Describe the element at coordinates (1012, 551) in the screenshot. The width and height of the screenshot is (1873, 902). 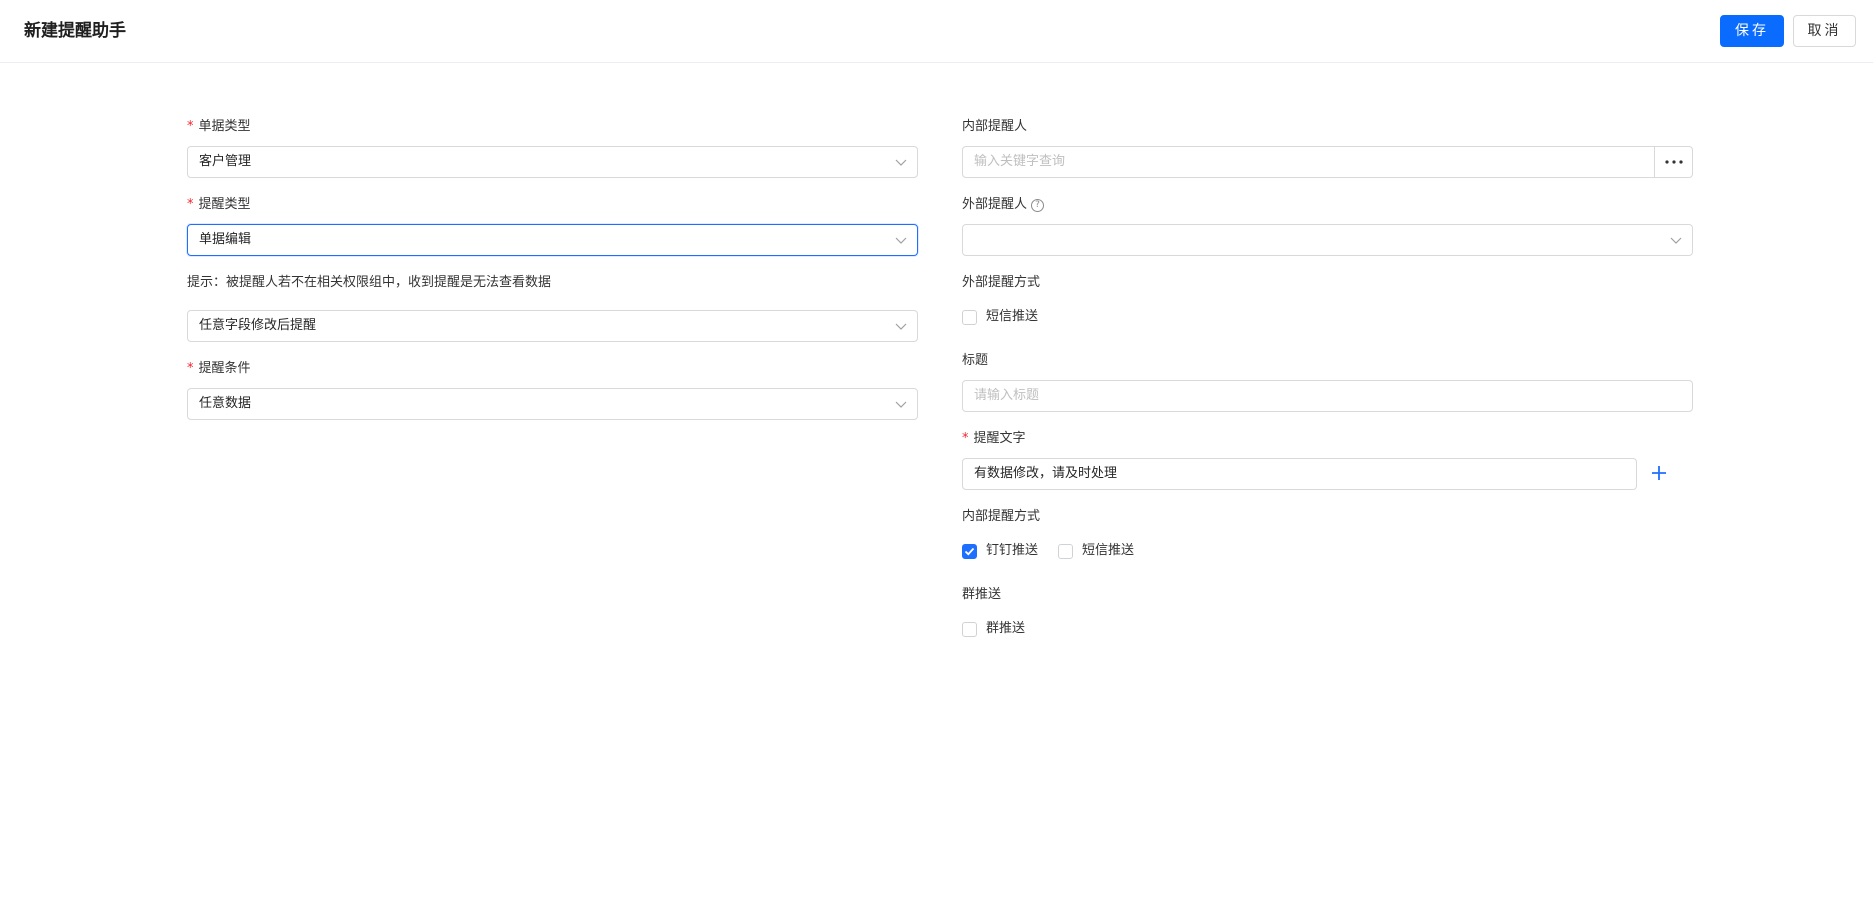
I see `dingtalk-label: 钉钉推送` at that location.